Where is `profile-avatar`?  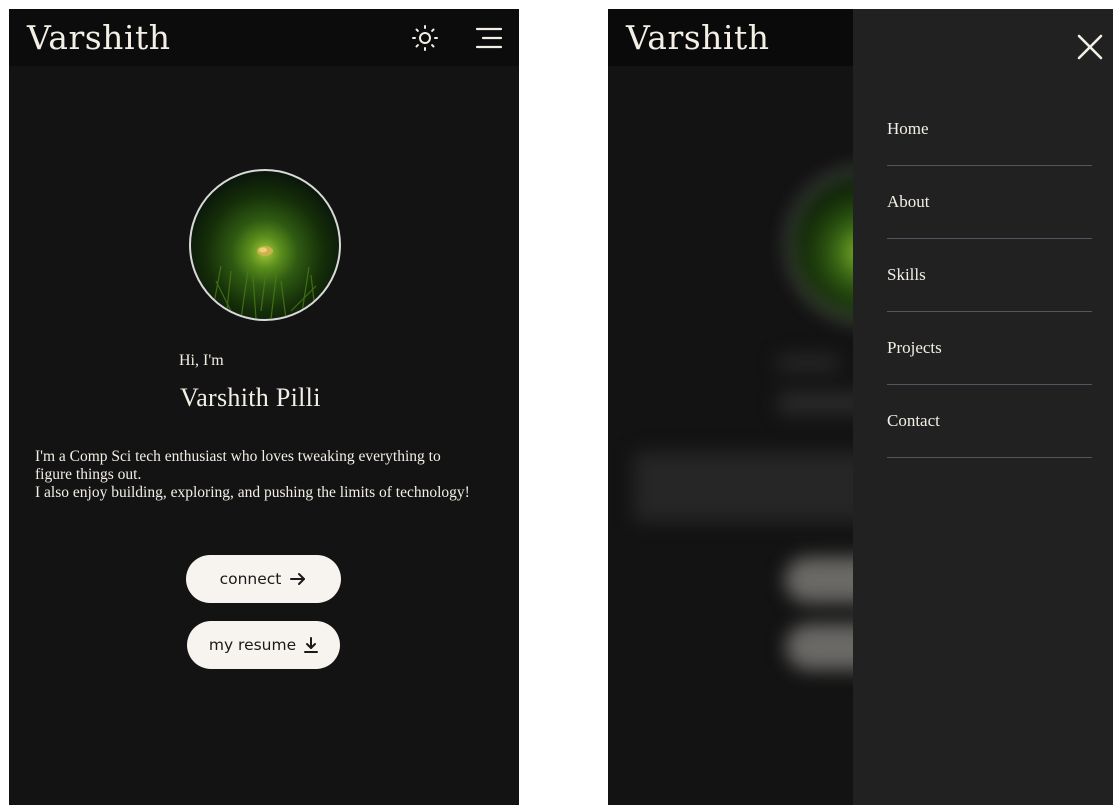
profile-avatar is located at coordinates (265, 245).